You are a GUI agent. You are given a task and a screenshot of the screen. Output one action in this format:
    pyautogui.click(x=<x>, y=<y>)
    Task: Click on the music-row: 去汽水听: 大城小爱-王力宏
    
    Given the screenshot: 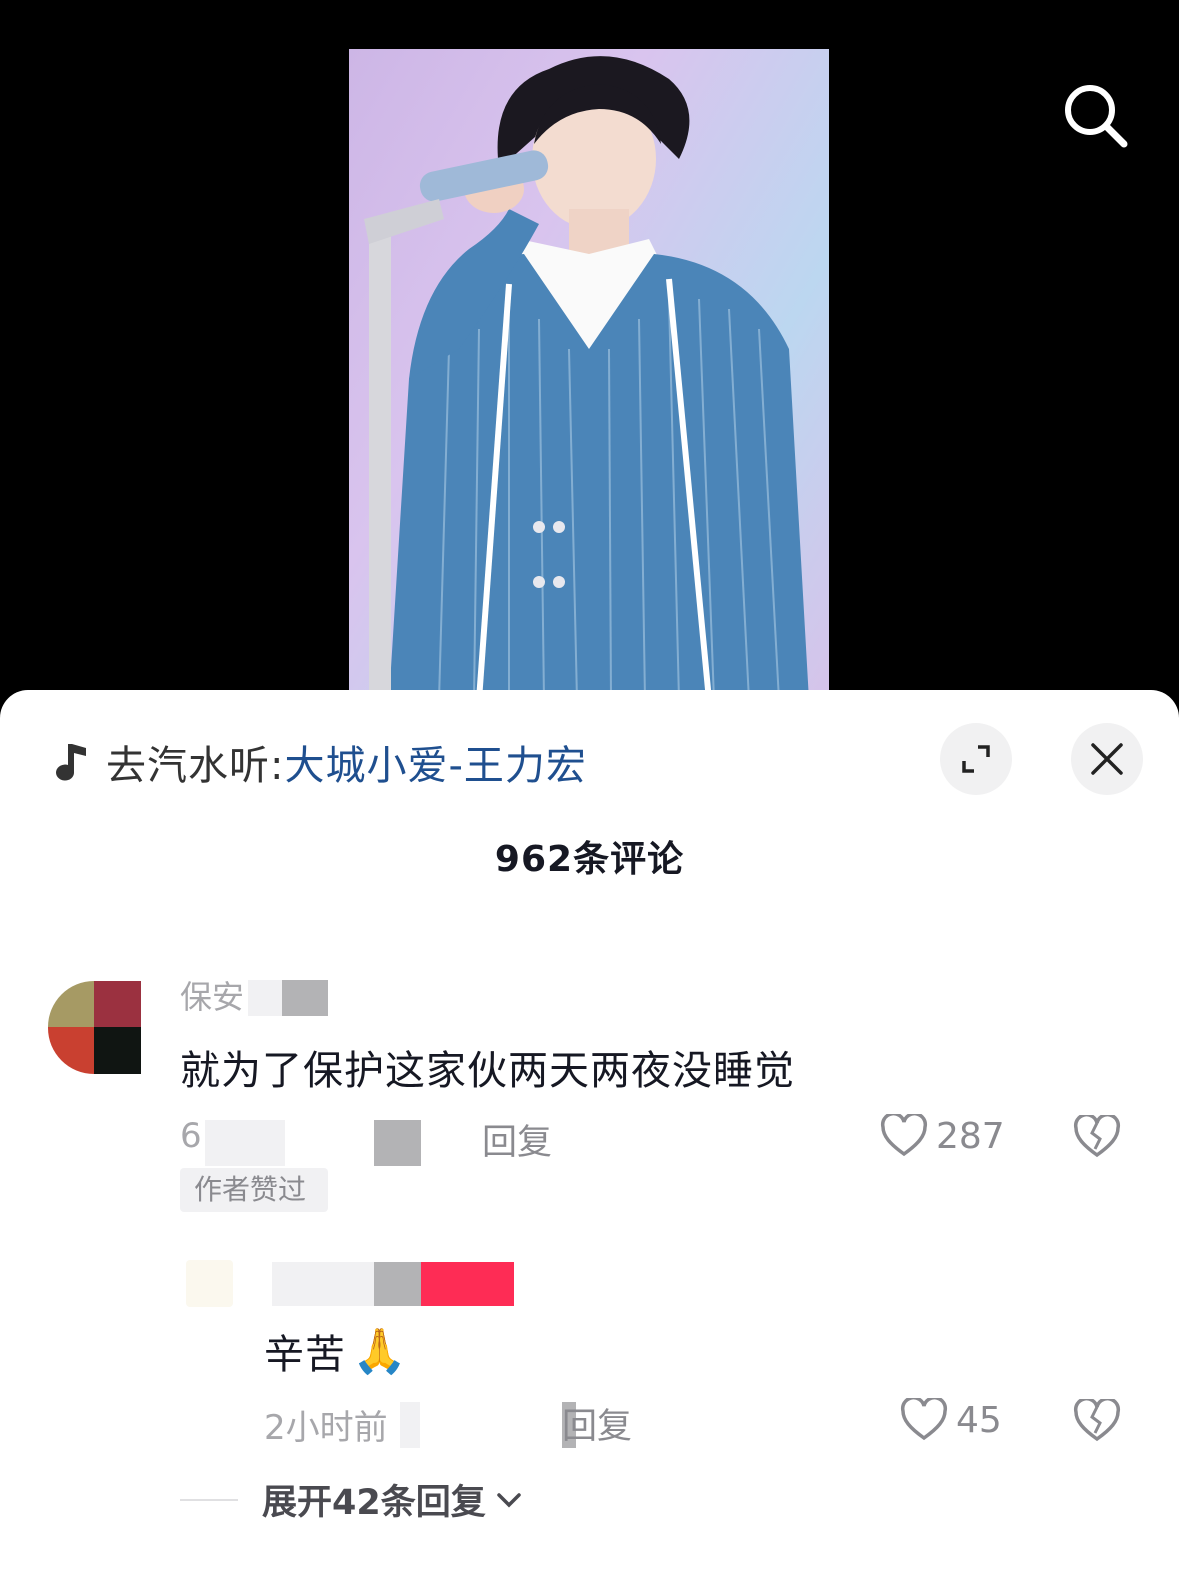 What is the action you would take?
    pyautogui.click(x=319, y=762)
    